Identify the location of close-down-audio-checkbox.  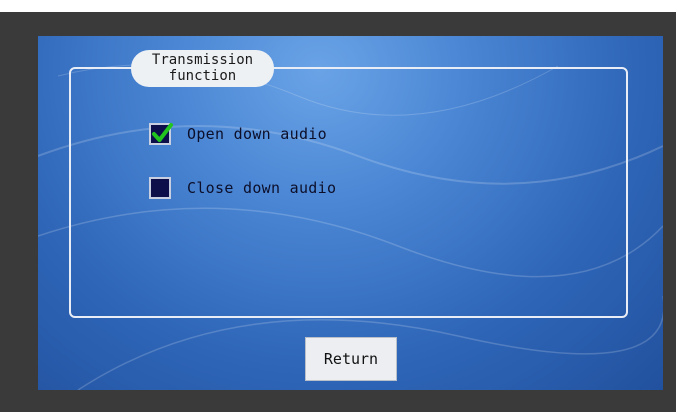
(160, 188).